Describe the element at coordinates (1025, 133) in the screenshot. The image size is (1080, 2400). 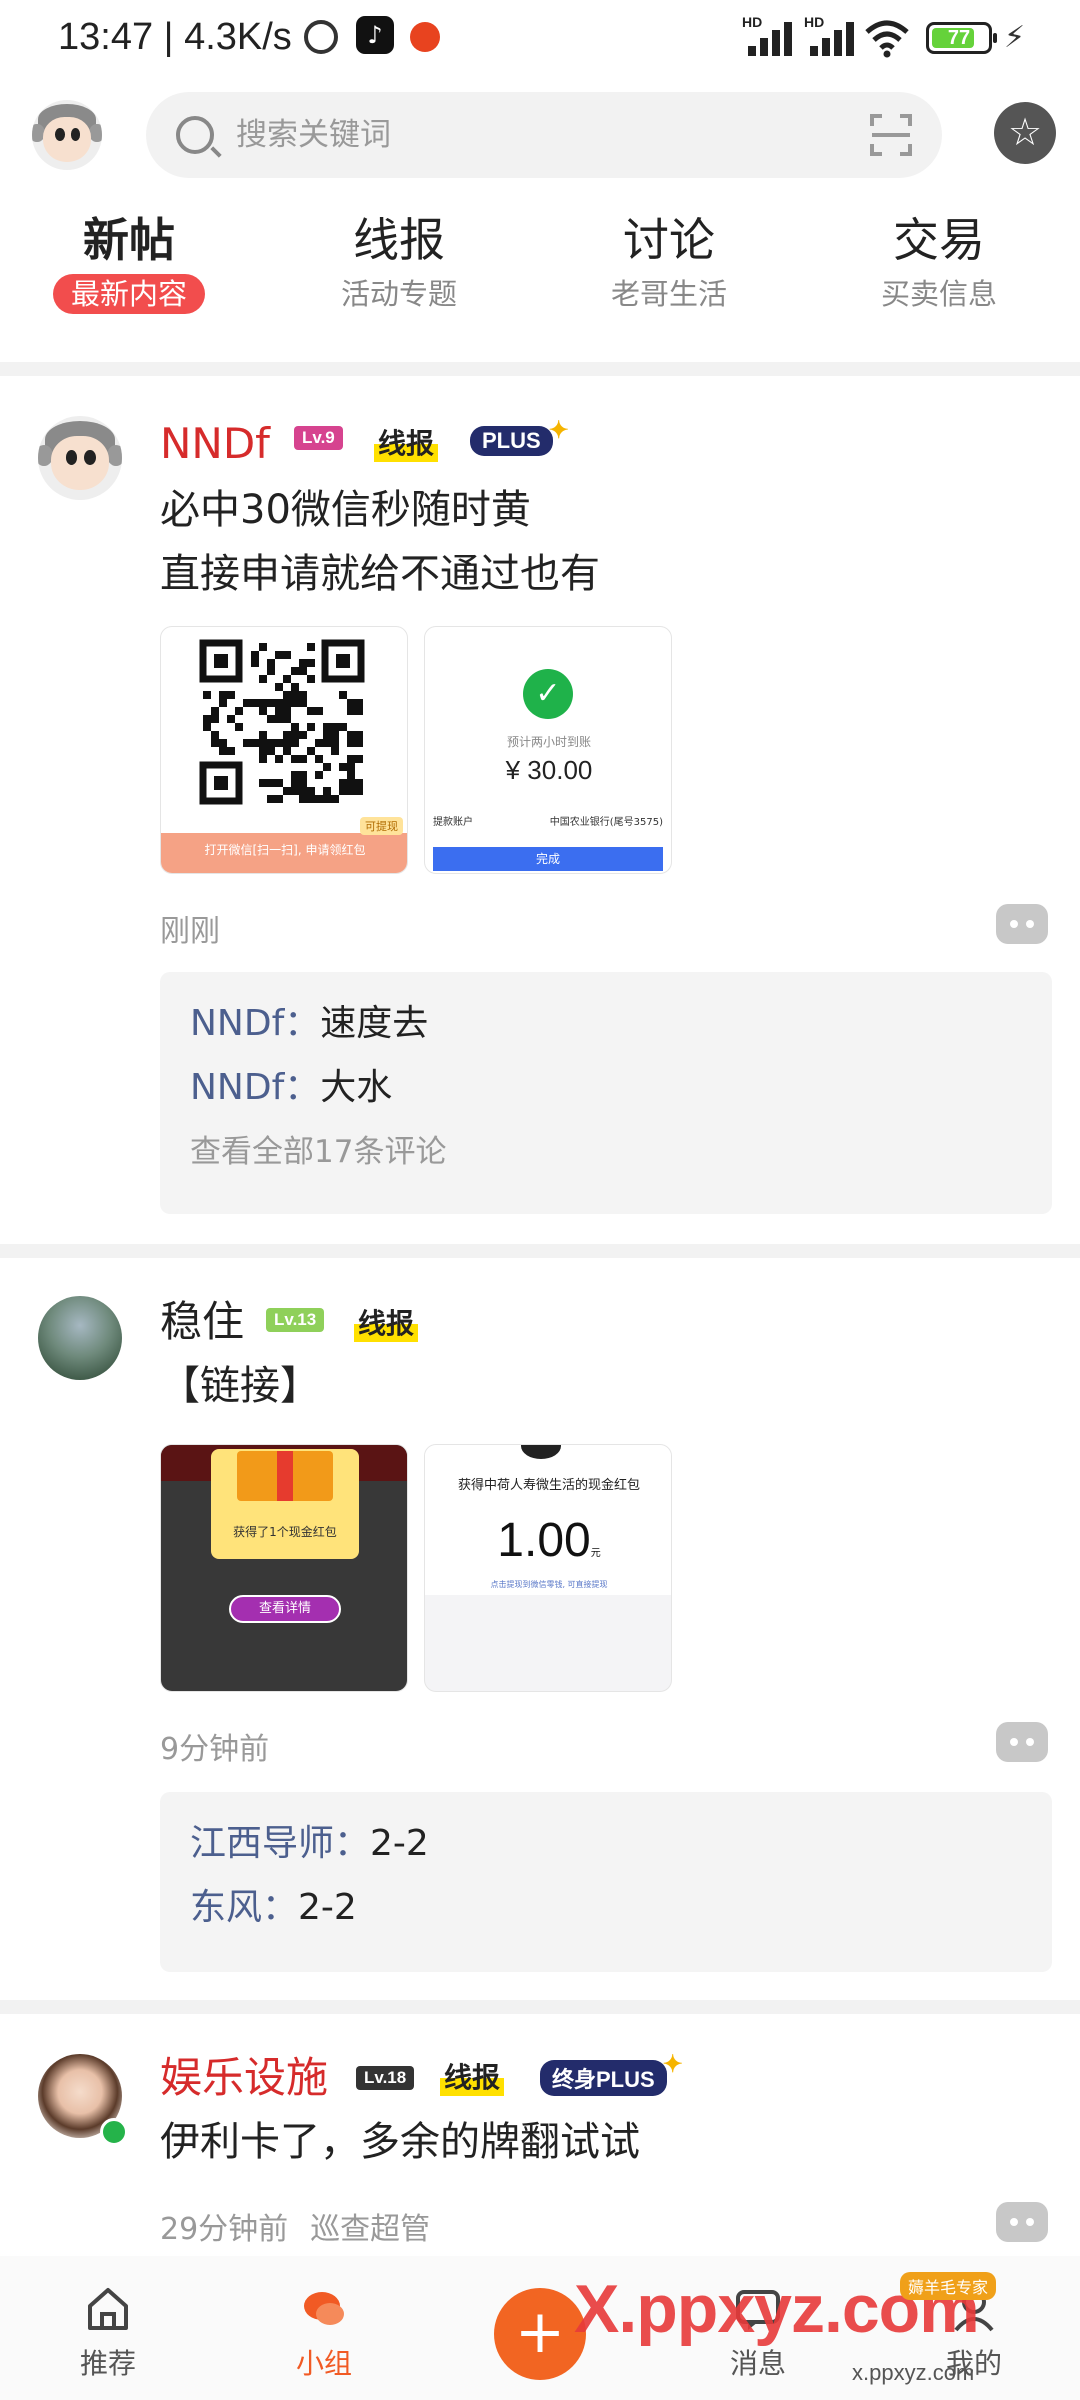
I see `favorites-star-icon: ☆` at that location.